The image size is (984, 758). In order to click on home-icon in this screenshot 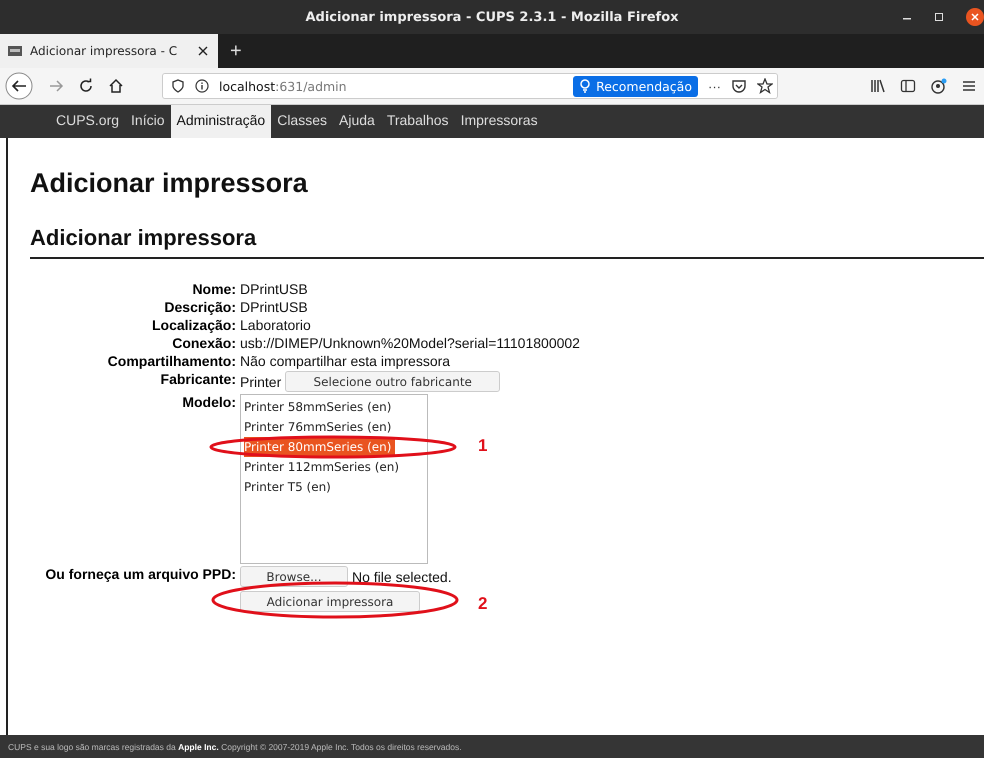, I will do `click(116, 86)`.